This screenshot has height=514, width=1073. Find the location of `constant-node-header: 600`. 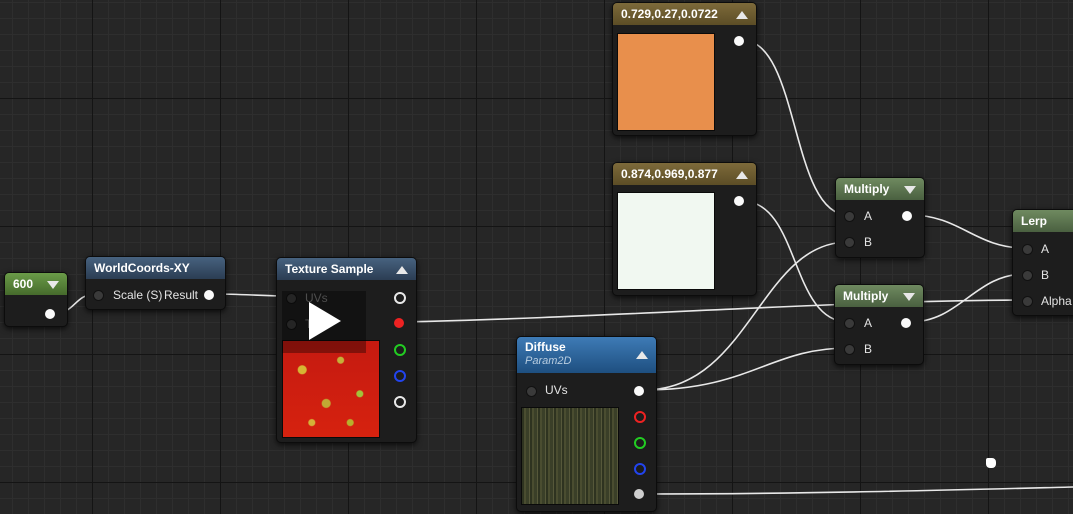

constant-node-header: 600 is located at coordinates (36, 284).